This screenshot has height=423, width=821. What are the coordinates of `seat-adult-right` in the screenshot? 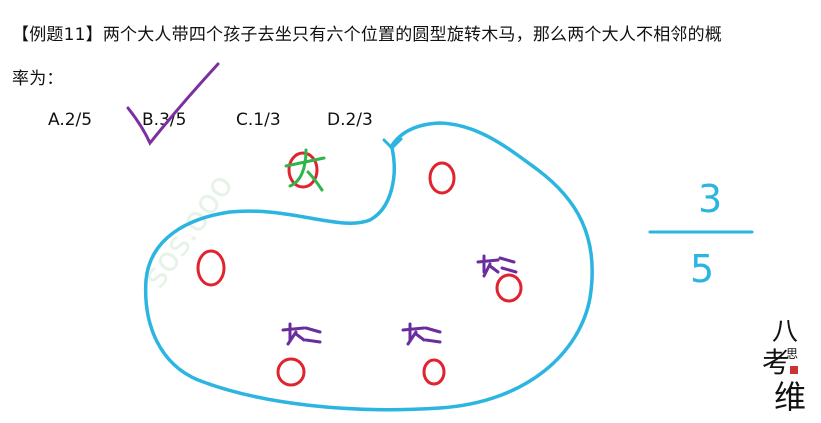 It's located at (499, 278).